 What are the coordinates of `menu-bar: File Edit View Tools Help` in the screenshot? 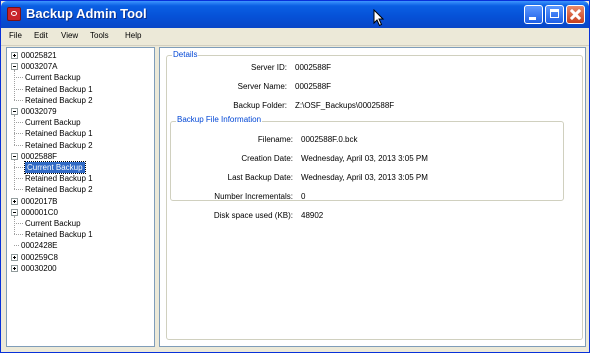 It's located at (295, 37).